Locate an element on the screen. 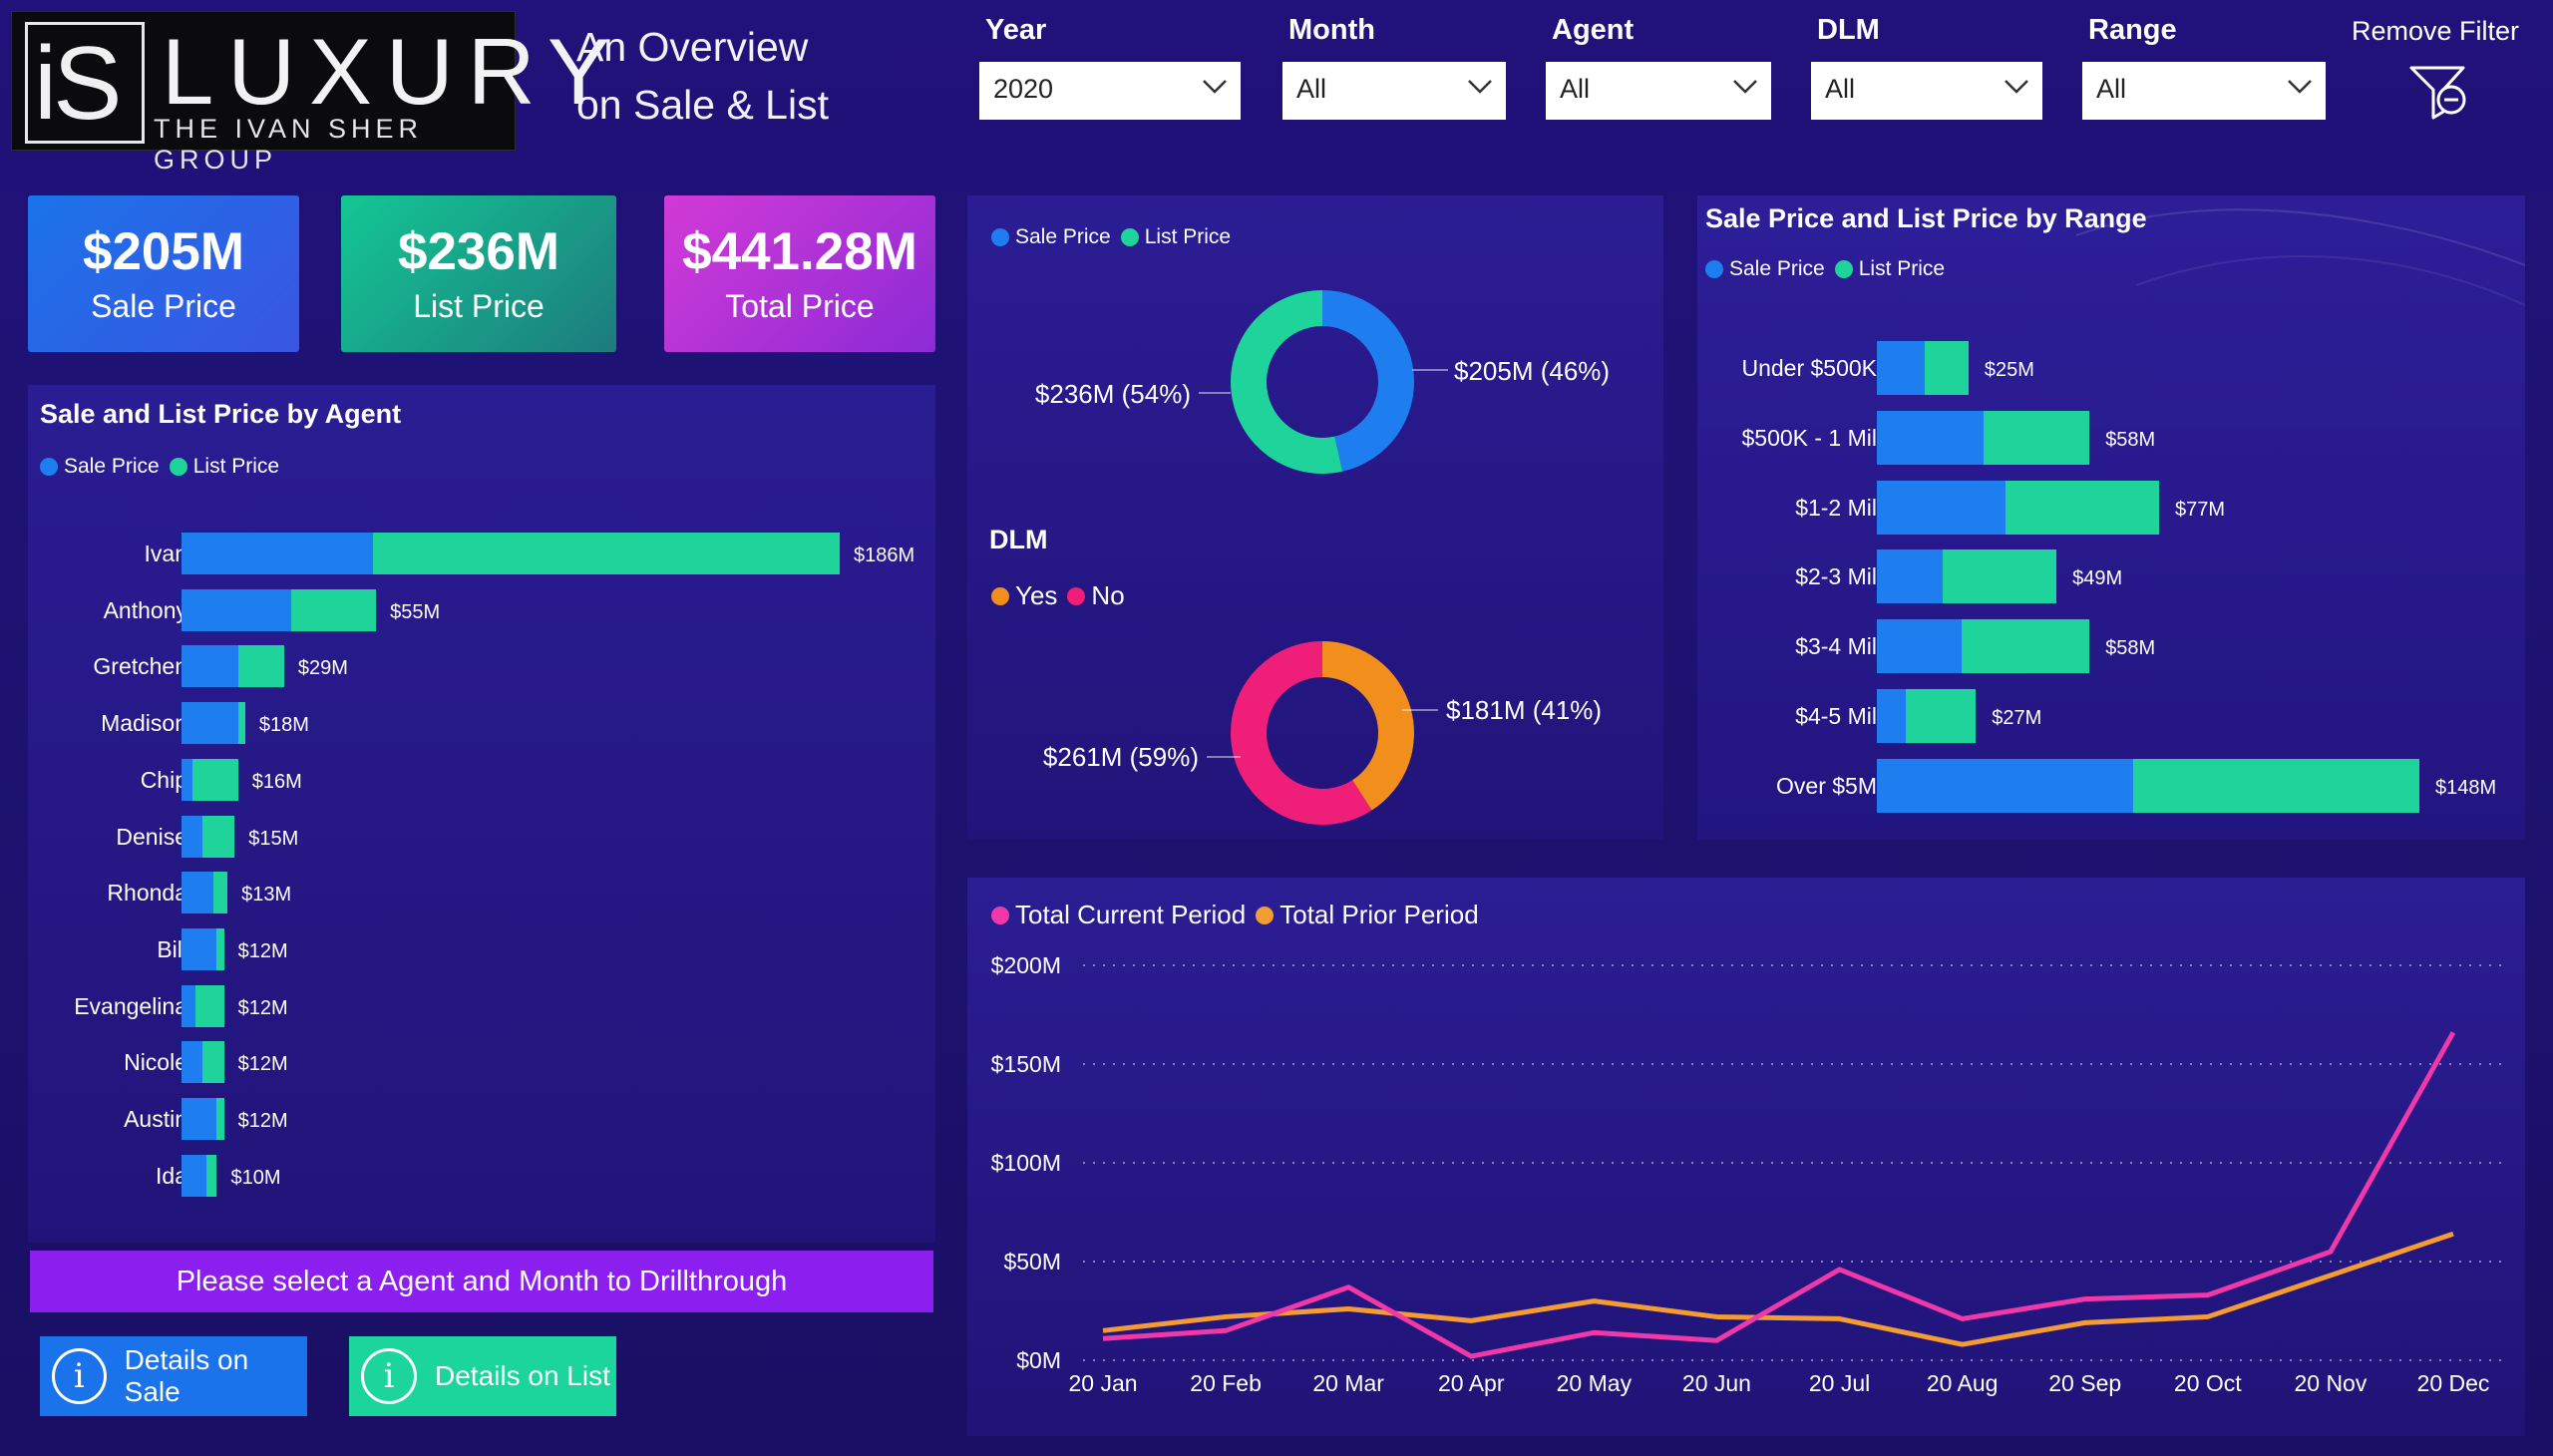  year-dropdown: 2020 is located at coordinates (1110, 91).